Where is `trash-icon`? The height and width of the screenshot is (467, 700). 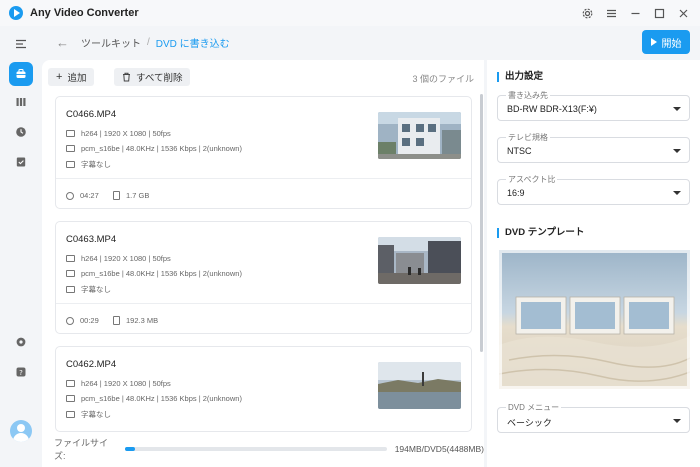 trash-icon is located at coordinates (126, 77).